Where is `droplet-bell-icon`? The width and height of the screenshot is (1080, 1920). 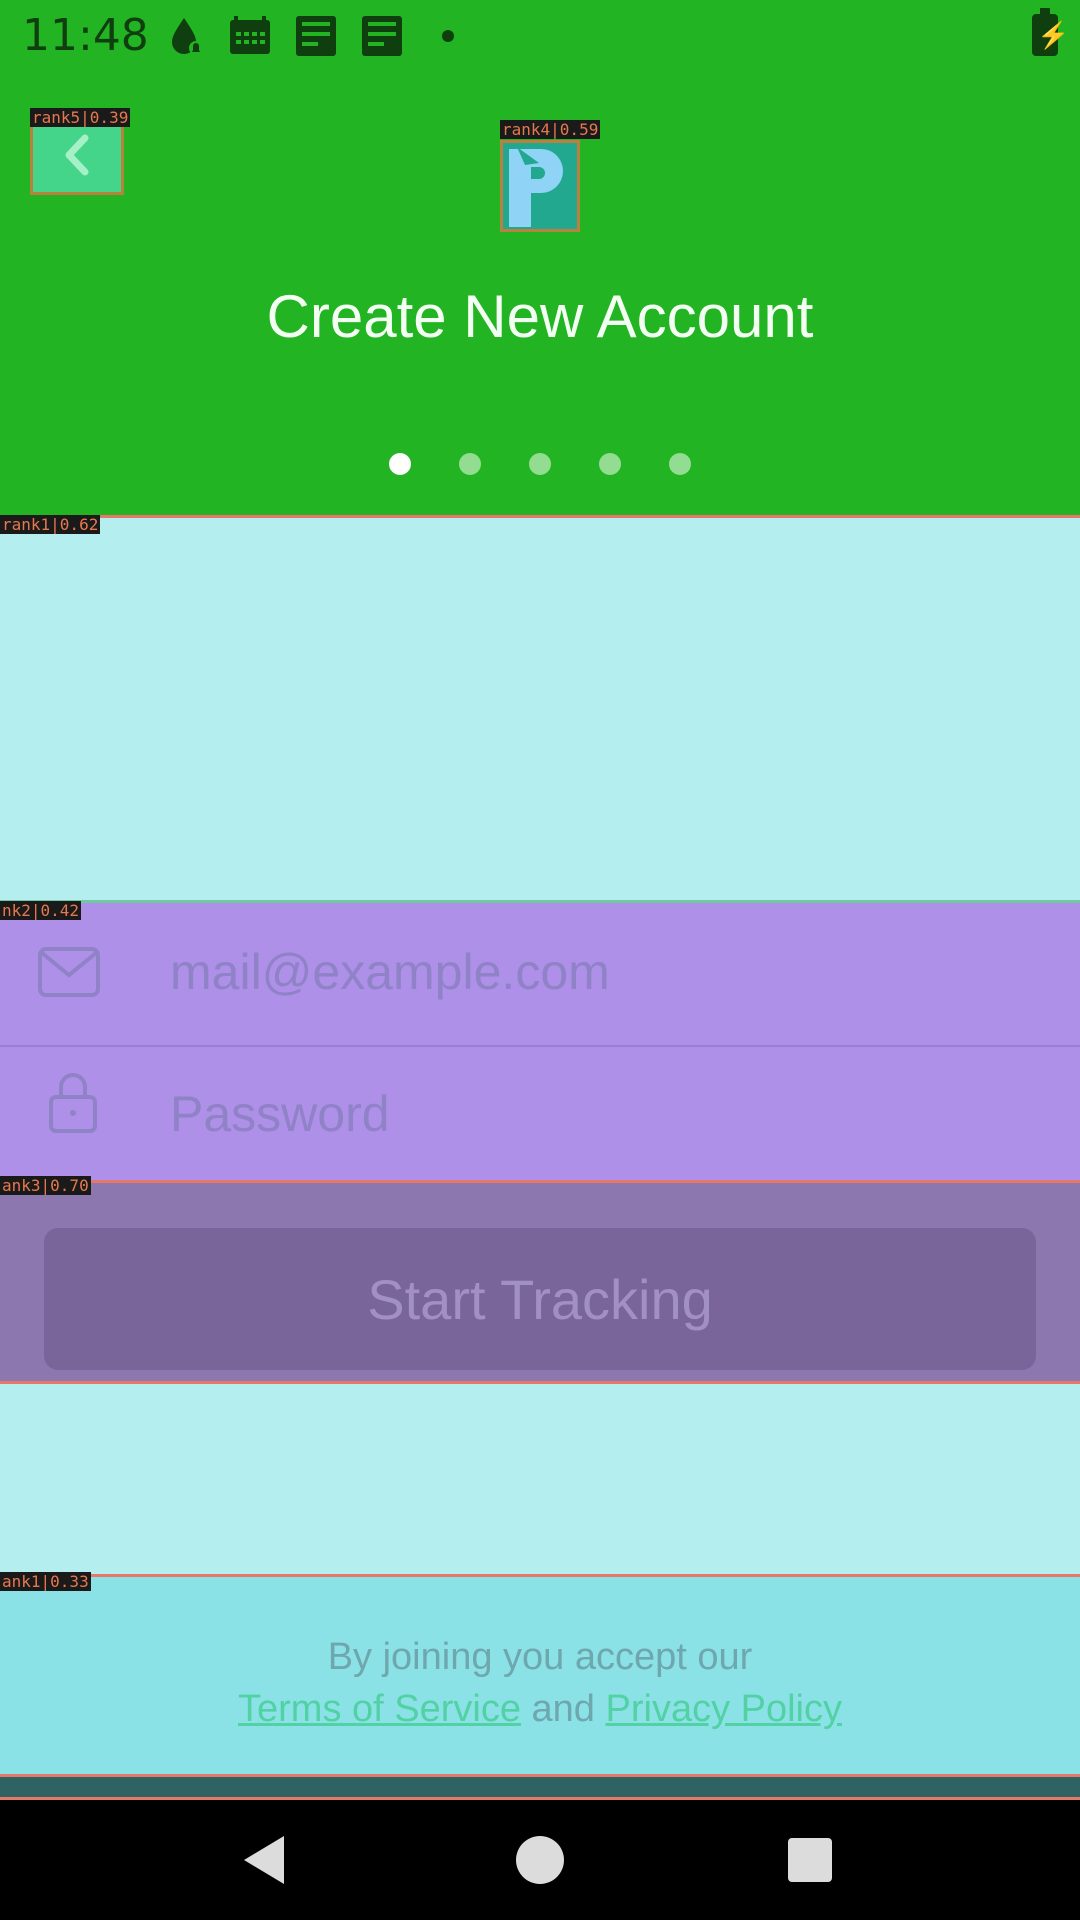 droplet-bell-icon is located at coordinates (186, 36).